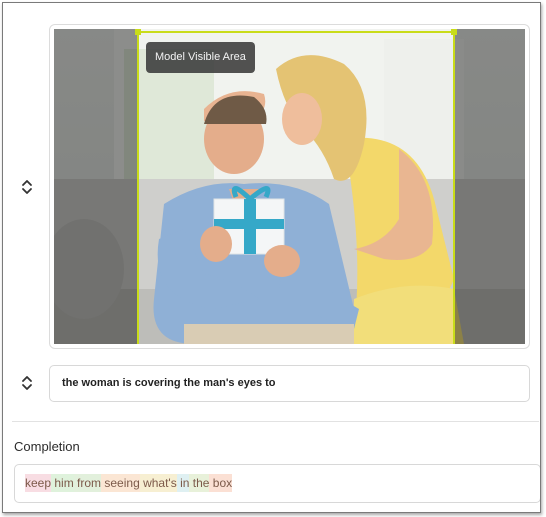 This screenshot has height=517, width=546. I want to click on completion-token: what's, so click(158, 483).